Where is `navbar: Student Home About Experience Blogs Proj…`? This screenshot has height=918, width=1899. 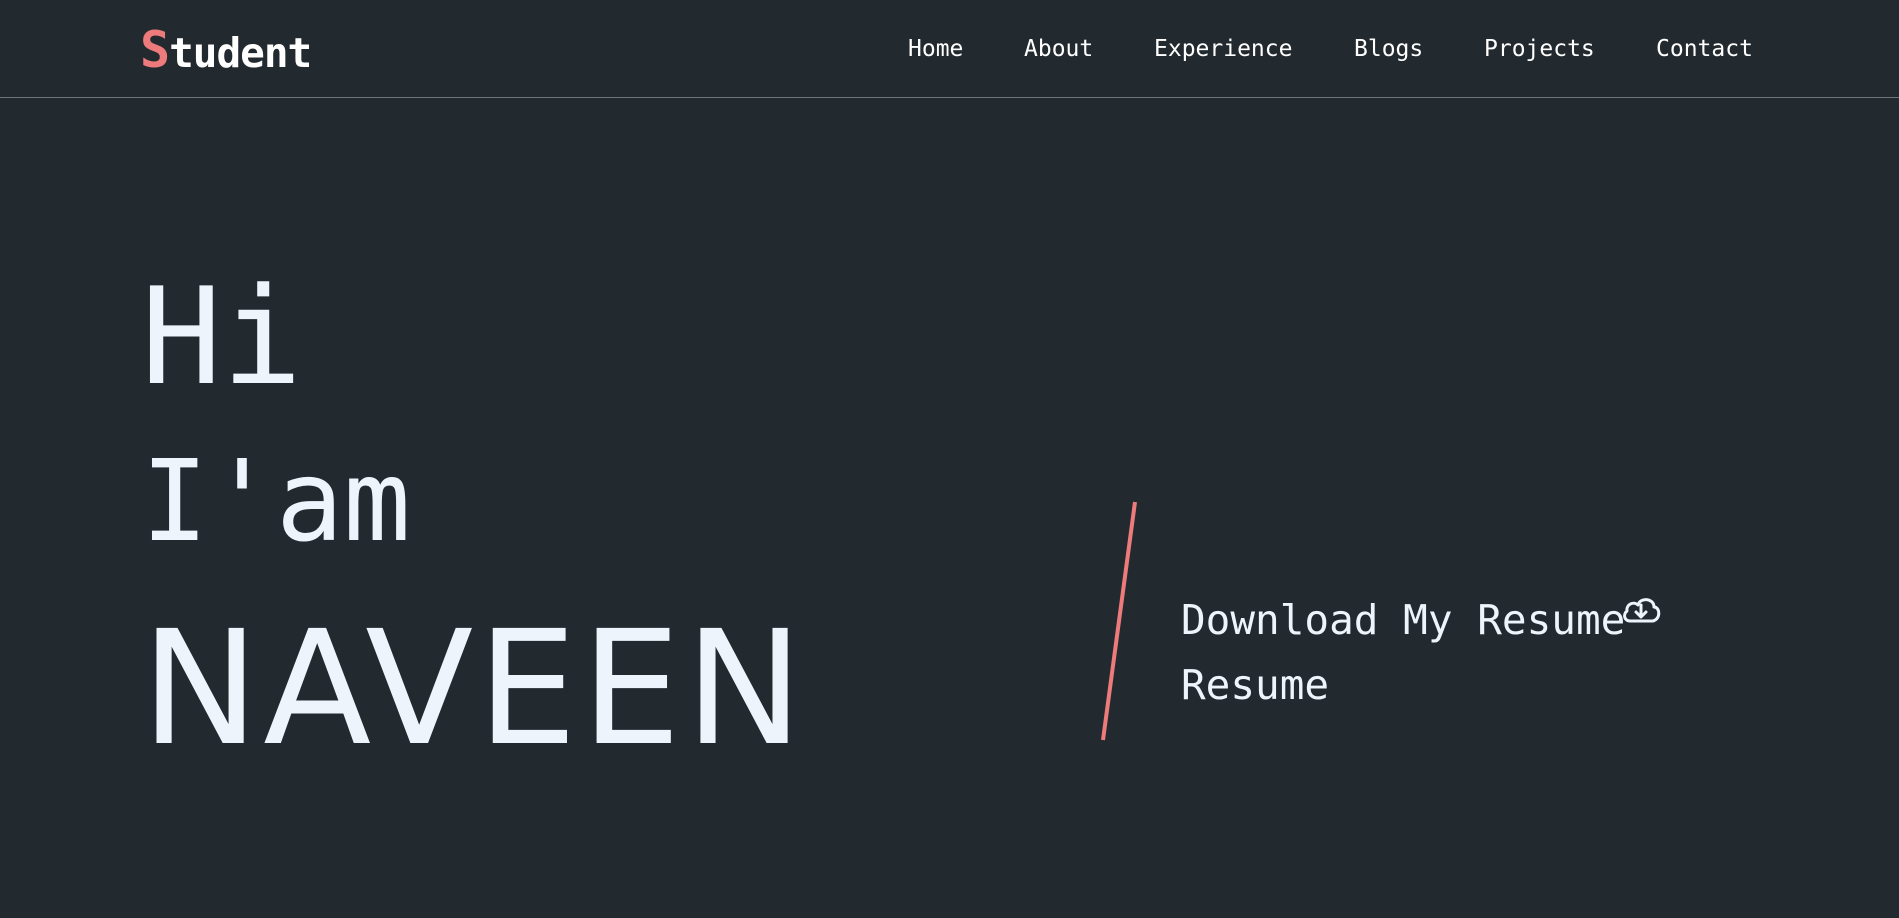 navbar: Student Home About Experience Blogs Proj… is located at coordinates (949, 49).